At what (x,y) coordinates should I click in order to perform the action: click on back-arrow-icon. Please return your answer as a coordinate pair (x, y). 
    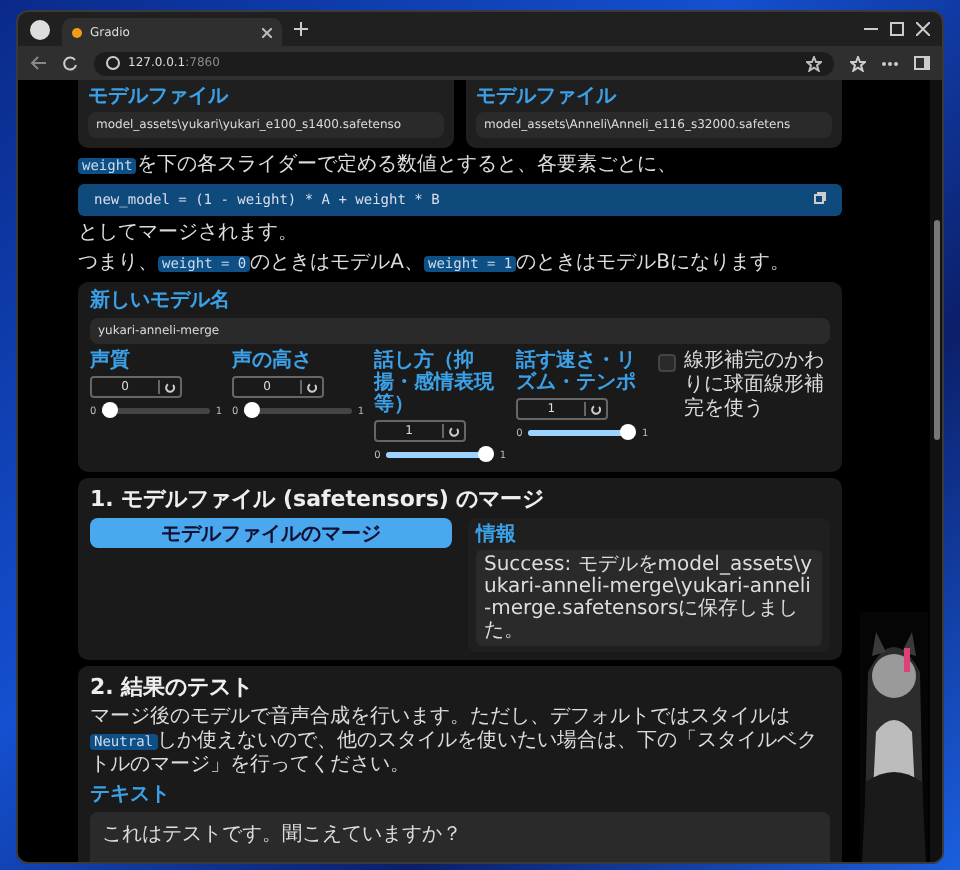
    Looking at the image, I should click on (38, 63).